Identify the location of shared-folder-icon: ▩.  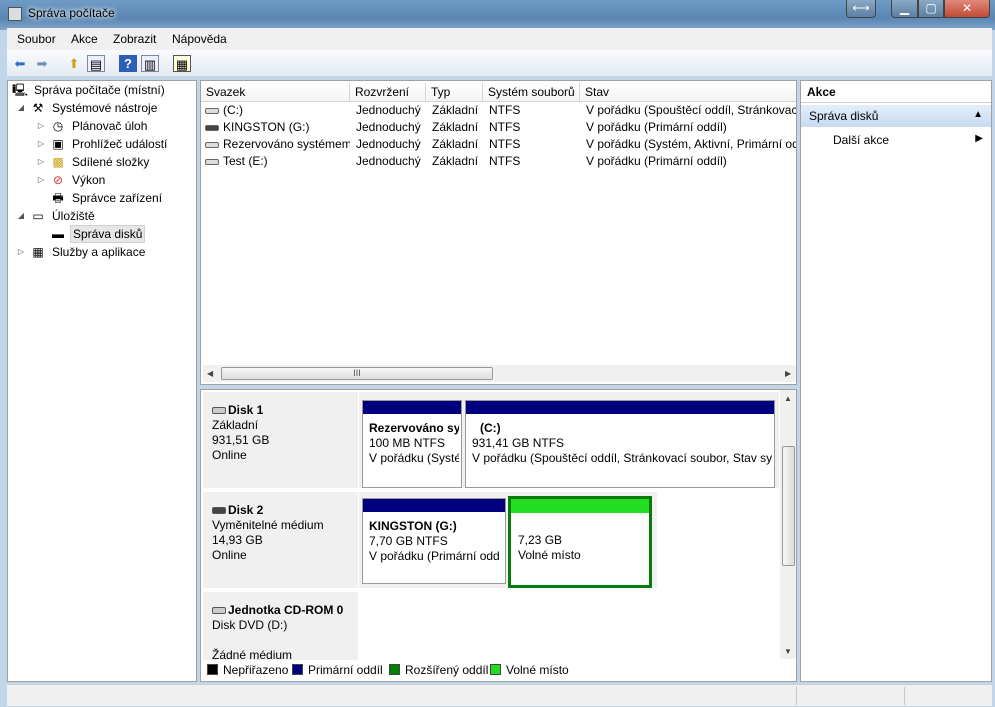
(58, 162).